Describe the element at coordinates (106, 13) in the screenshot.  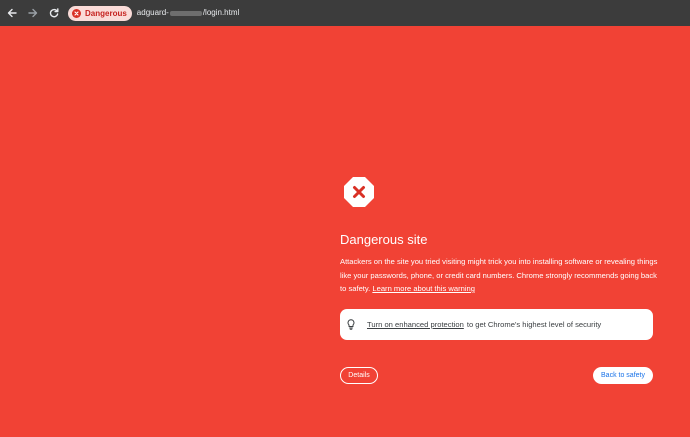
I see `security-chip-label: Dangerous` at that location.